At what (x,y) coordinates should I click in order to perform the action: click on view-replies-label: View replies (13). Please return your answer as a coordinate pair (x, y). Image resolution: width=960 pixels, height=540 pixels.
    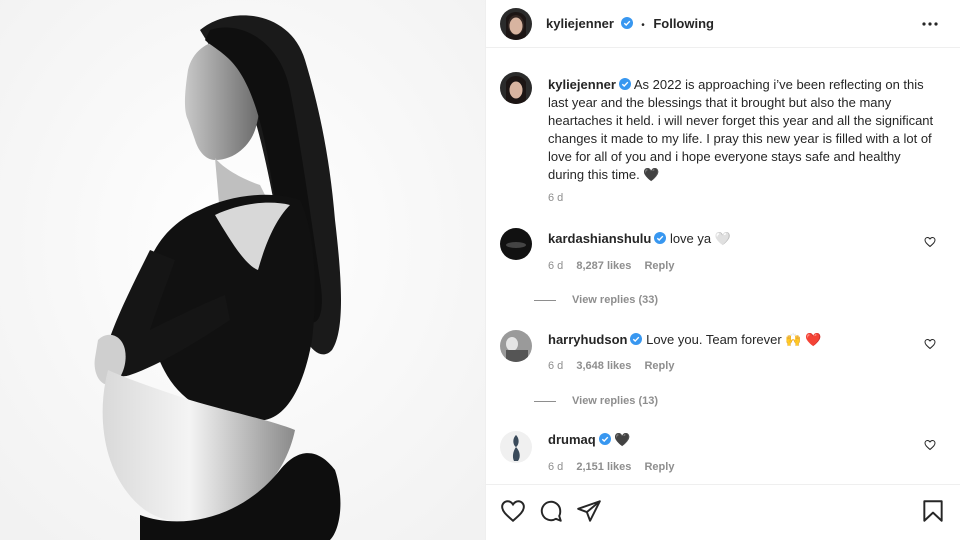
    Looking at the image, I should click on (615, 401).